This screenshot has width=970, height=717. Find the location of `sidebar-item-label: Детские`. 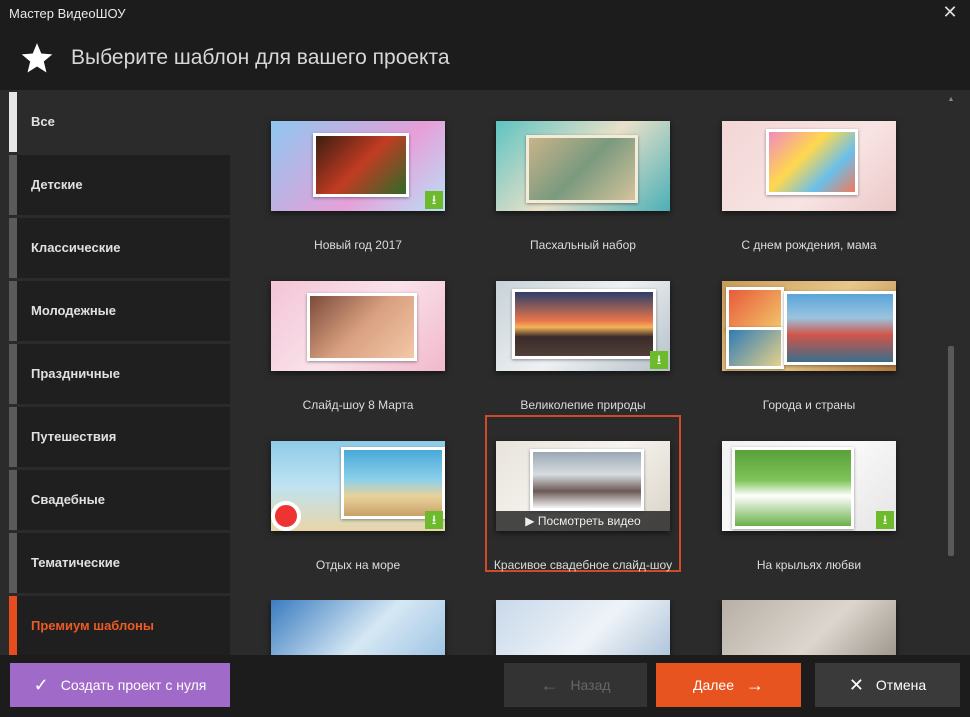

sidebar-item-label: Детские is located at coordinates (57, 184).